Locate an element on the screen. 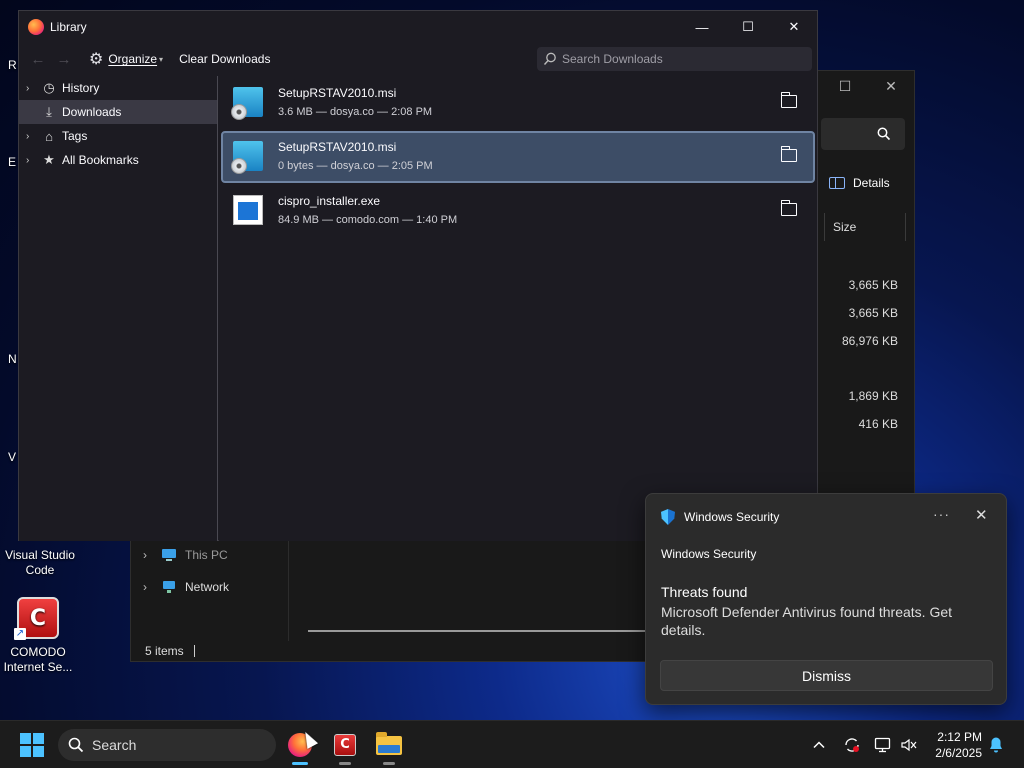  taskbar-app-file-explorer is located at coordinates (389, 747).